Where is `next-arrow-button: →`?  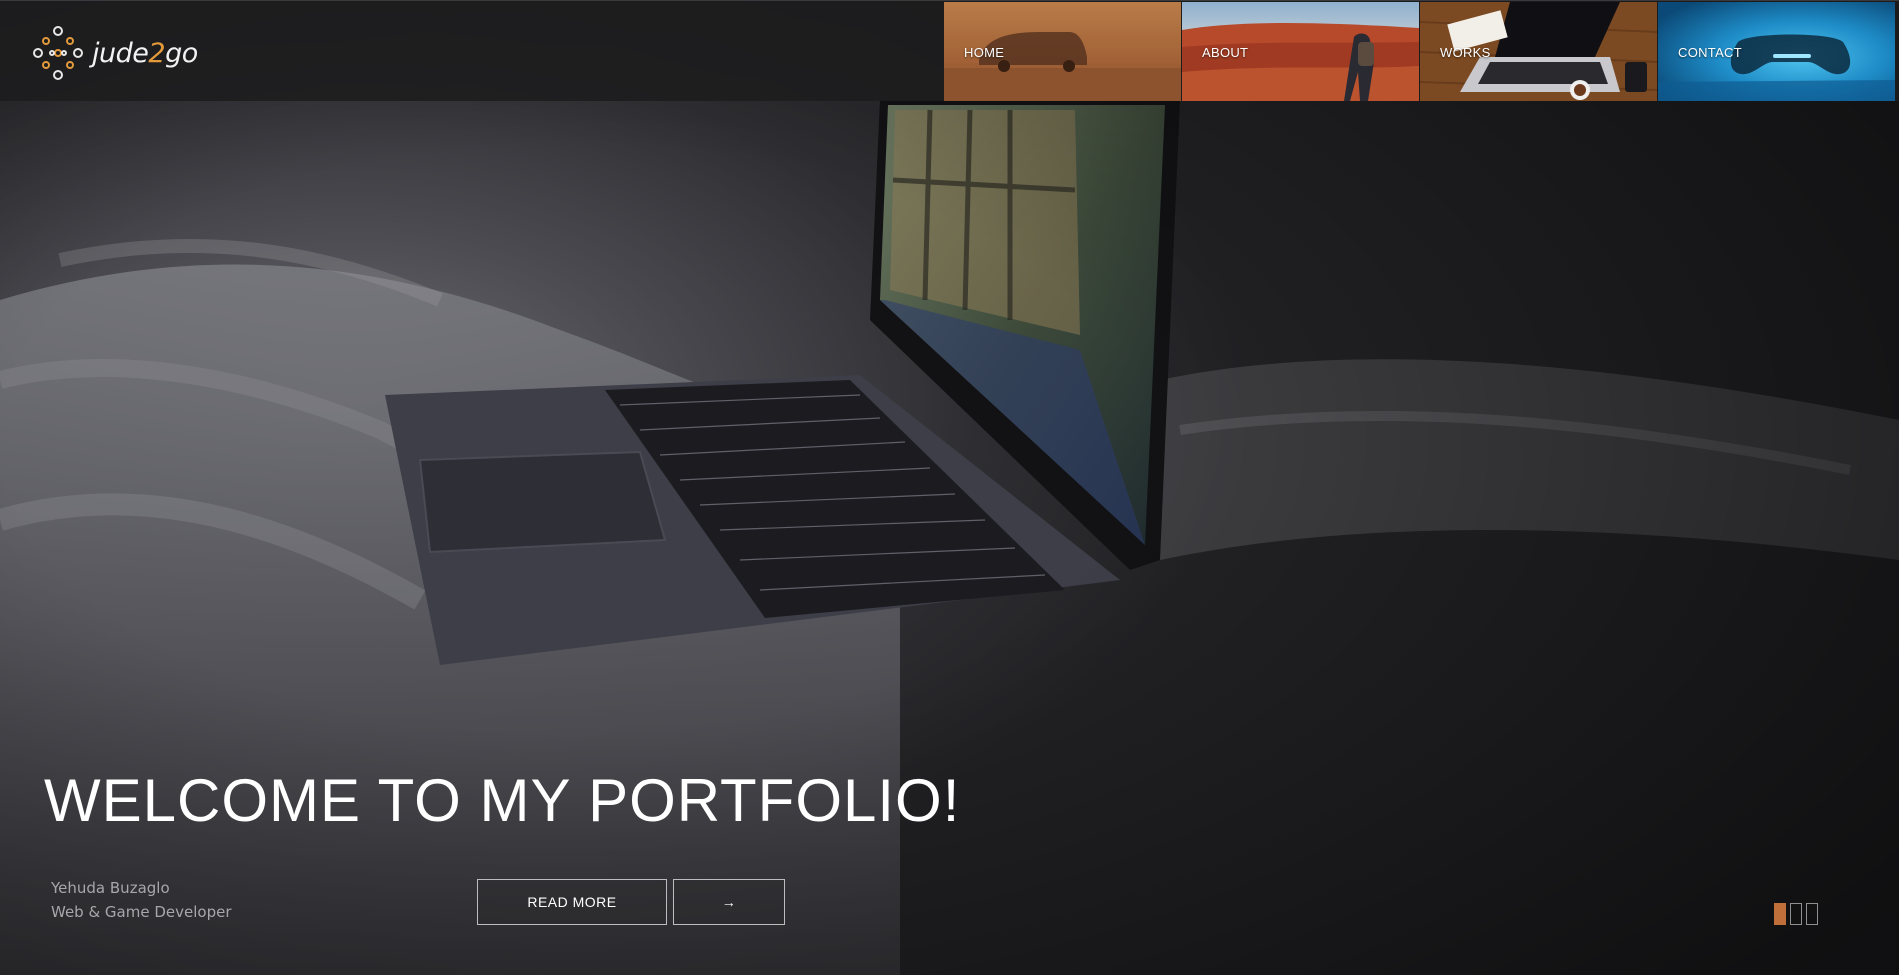
next-arrow-button: → is located at coordinates (729, 902).